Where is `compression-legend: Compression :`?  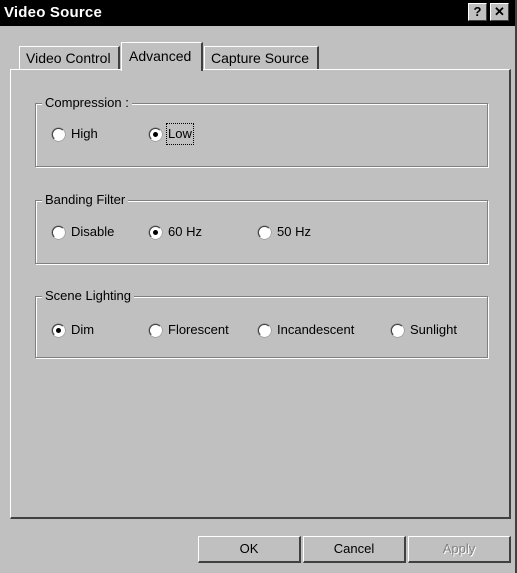 compression-legend: Compression : is located at coordinates (87, 102).